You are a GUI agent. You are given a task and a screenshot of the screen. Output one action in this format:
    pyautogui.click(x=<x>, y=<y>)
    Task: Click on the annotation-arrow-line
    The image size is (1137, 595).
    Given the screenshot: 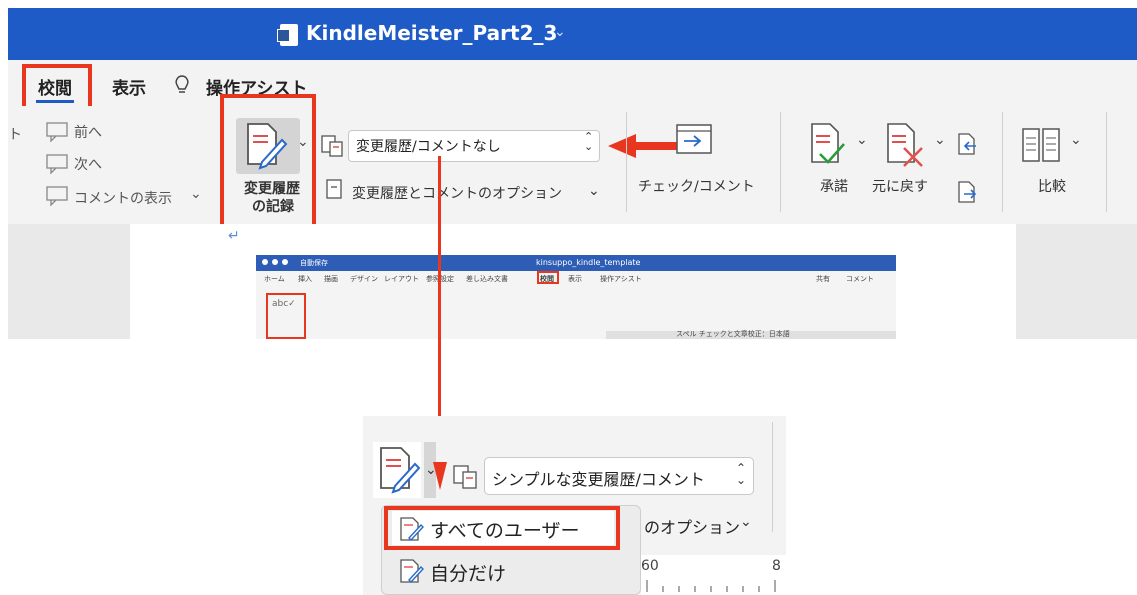 What is the action you would take?
    pyautogui.click(x=439, y=247)
    